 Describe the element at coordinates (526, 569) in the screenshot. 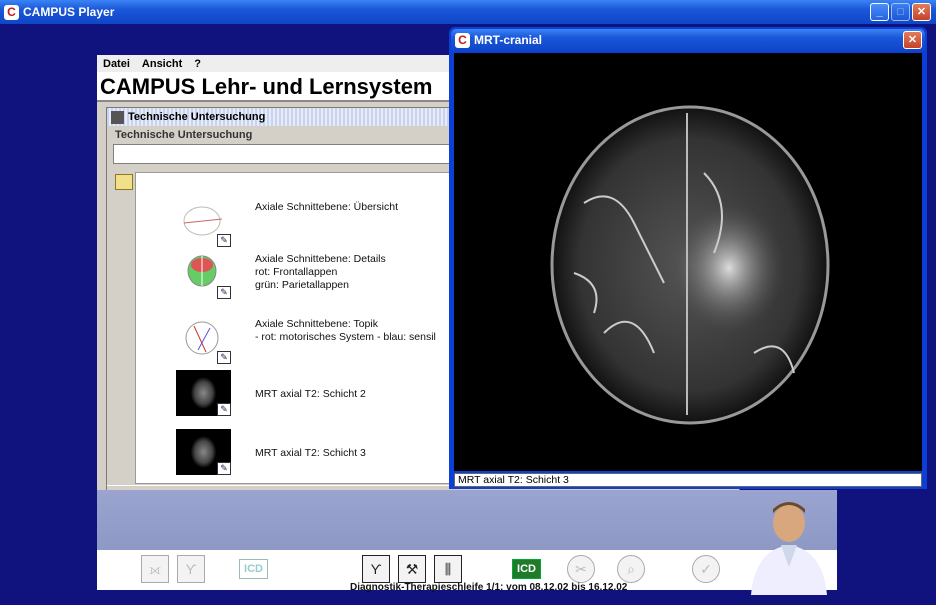

I see `icd-button: ICD` at that location.